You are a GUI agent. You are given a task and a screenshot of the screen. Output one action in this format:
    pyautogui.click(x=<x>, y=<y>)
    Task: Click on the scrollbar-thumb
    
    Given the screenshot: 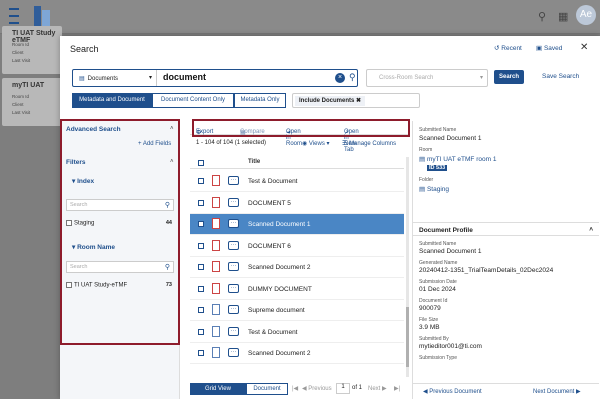 What is the action you would take?
    pyautogui.click(x=407, y=337)
    